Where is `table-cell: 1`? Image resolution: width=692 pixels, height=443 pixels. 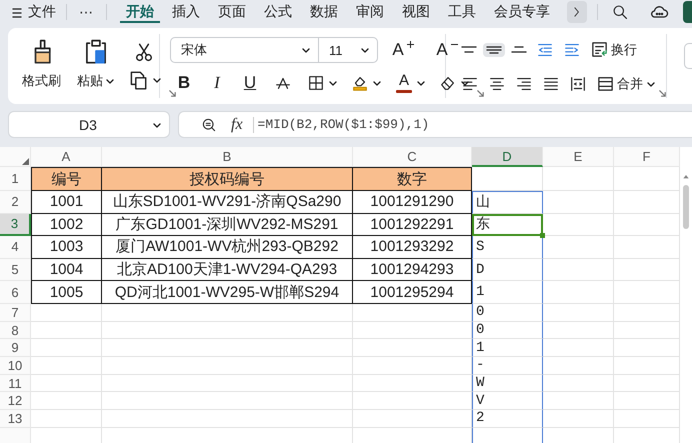 table-cell: 1 is located at coordinates (507, 348).